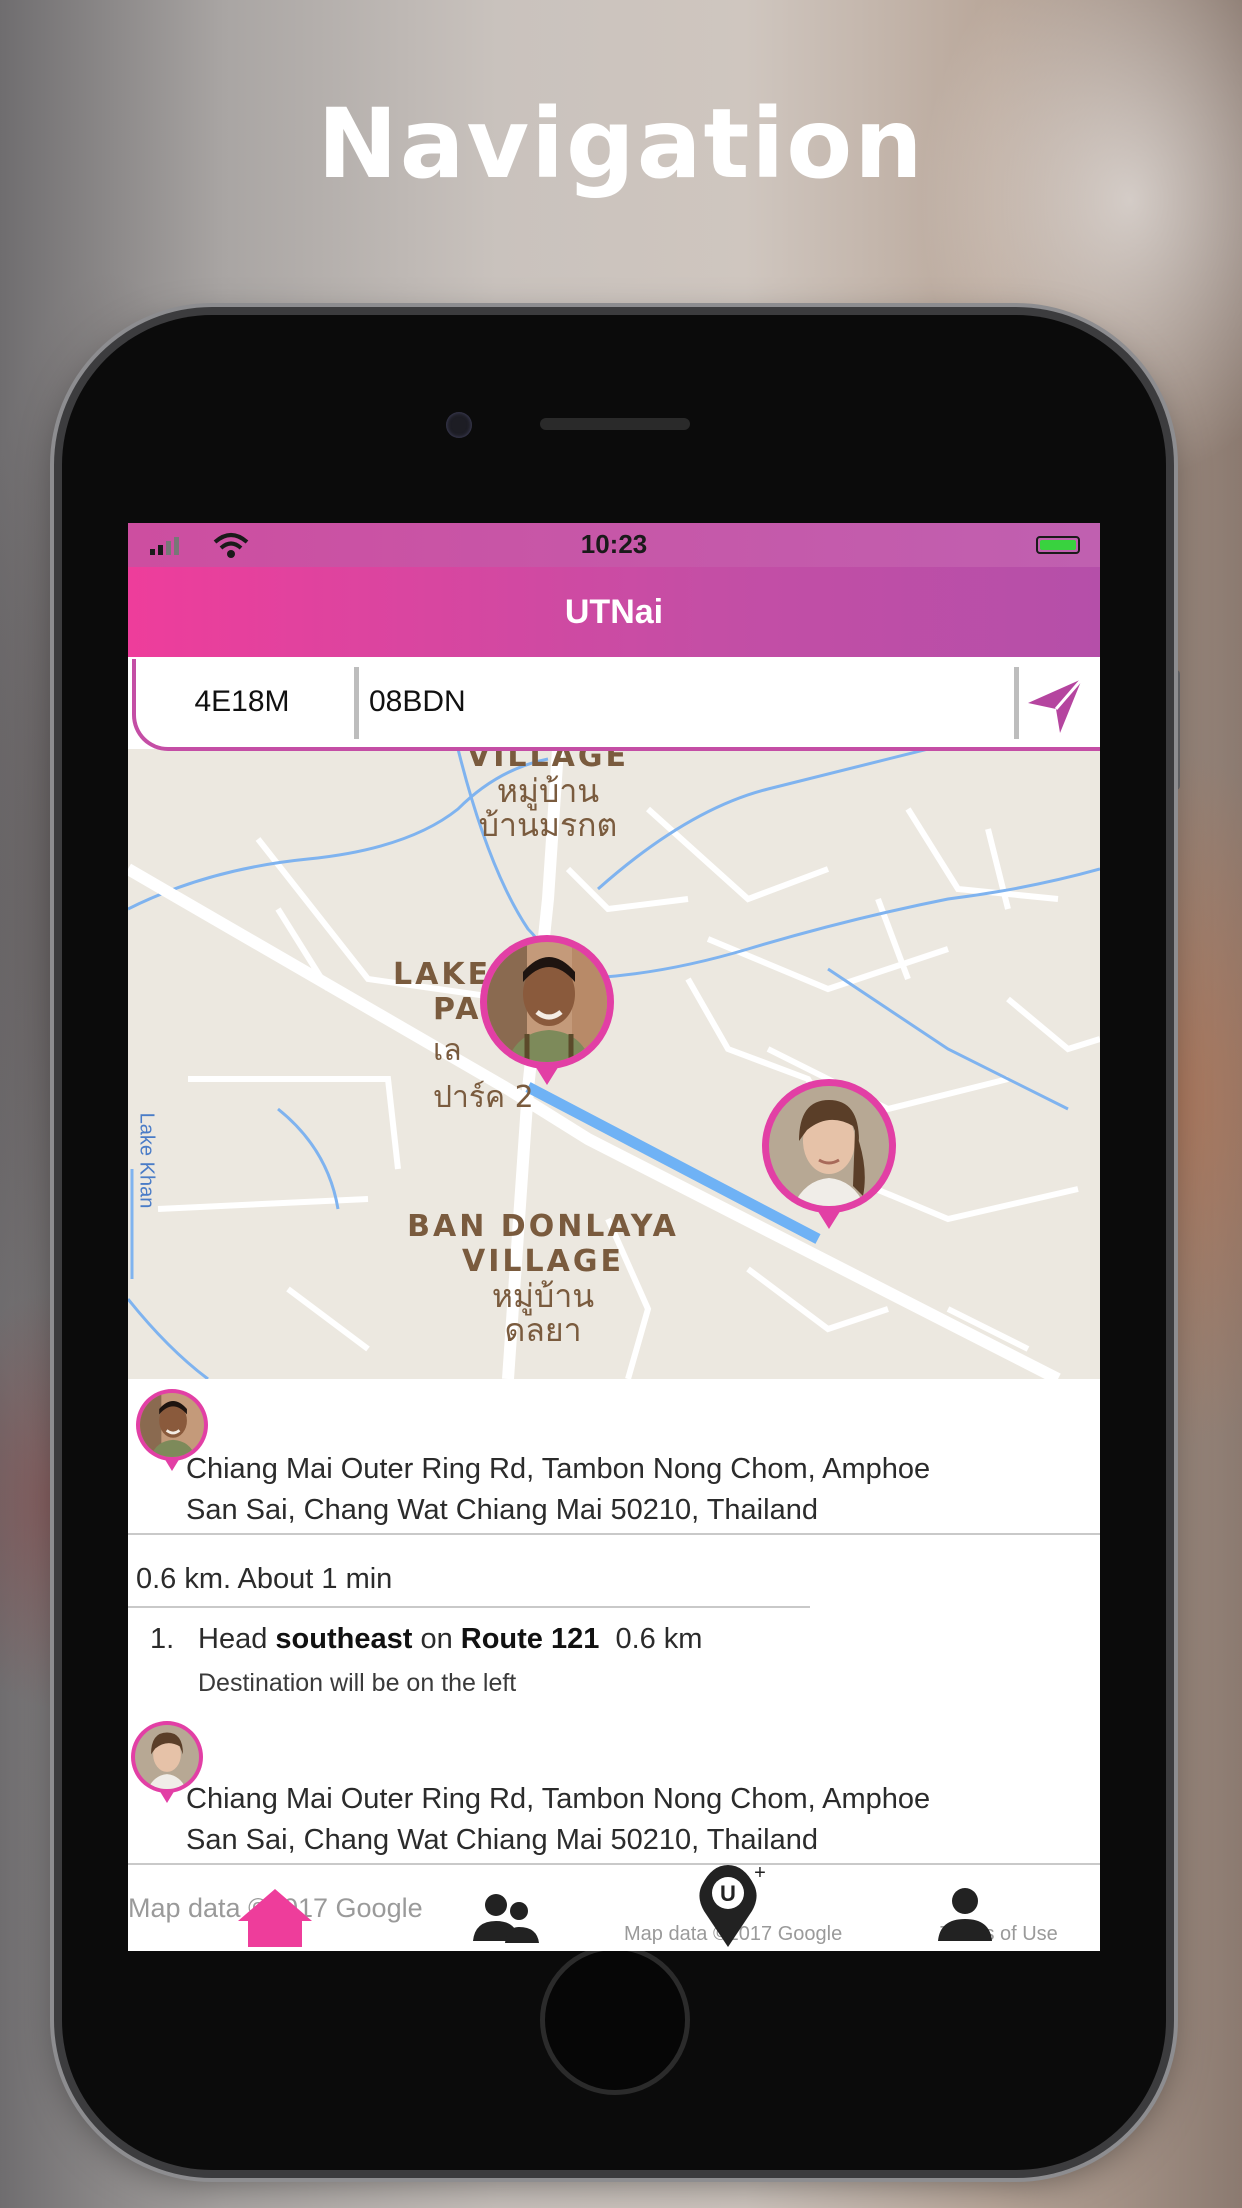  Describe the element at coordinates (543, 1296) in the screenshot. I see `map-label-donlaya-thai: หมู่บ้าน` at that location.